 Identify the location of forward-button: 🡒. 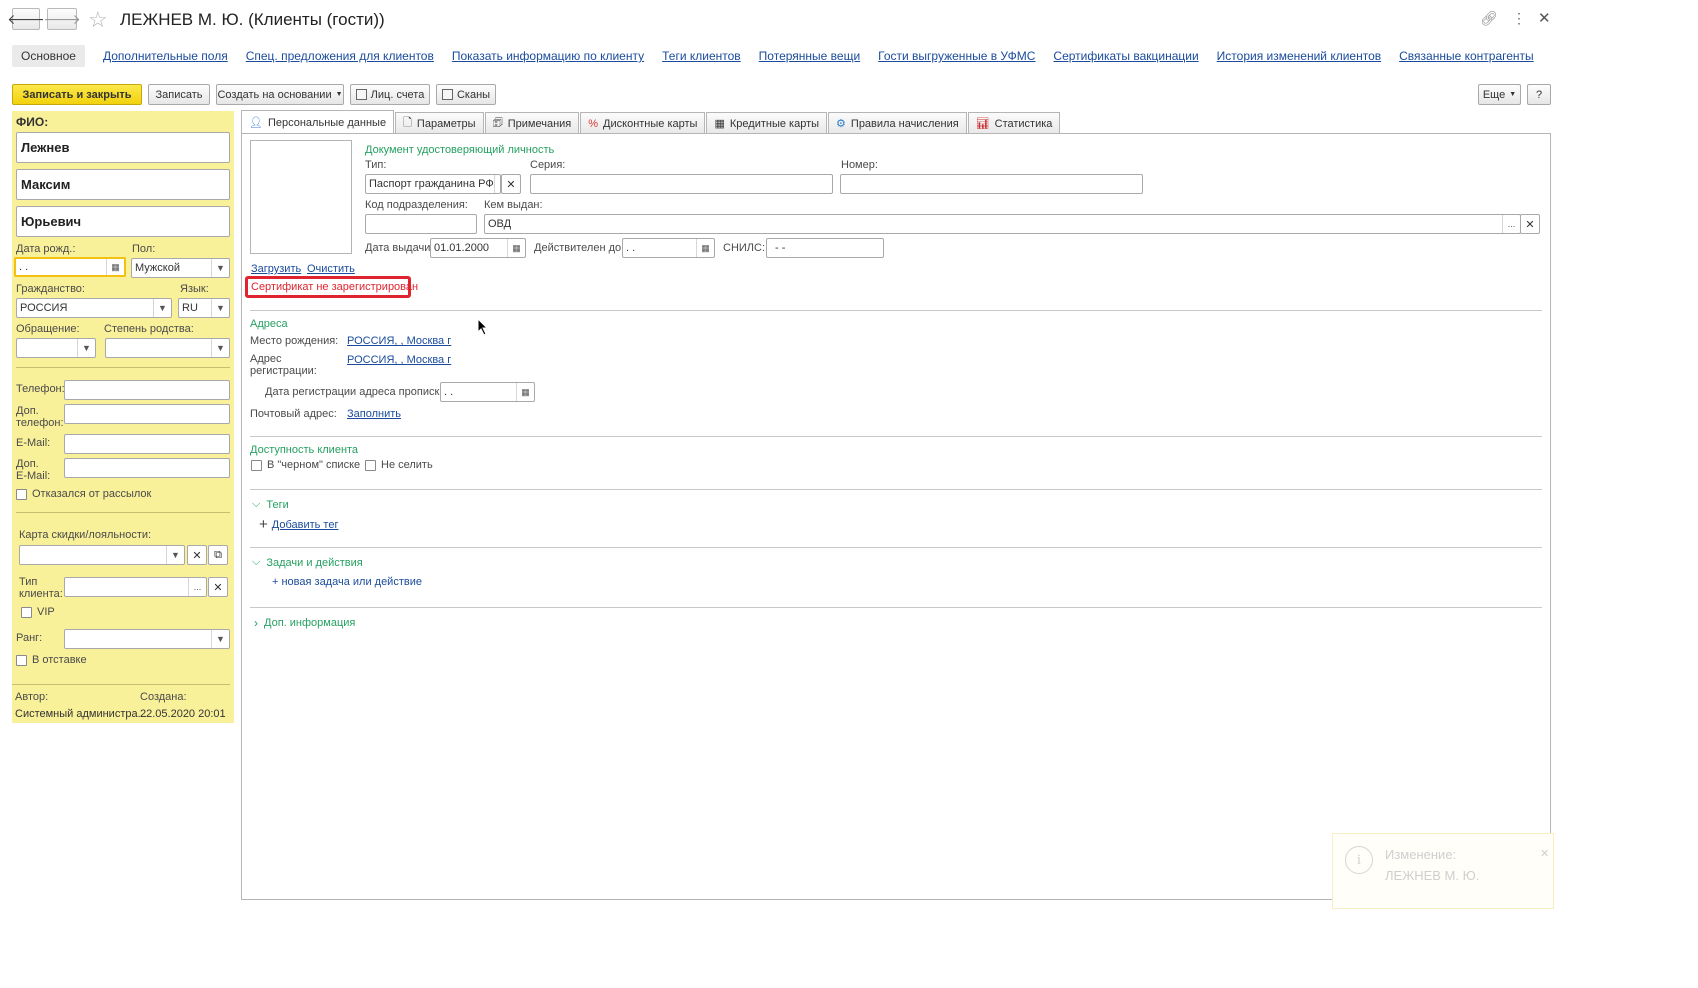
(62, 19).